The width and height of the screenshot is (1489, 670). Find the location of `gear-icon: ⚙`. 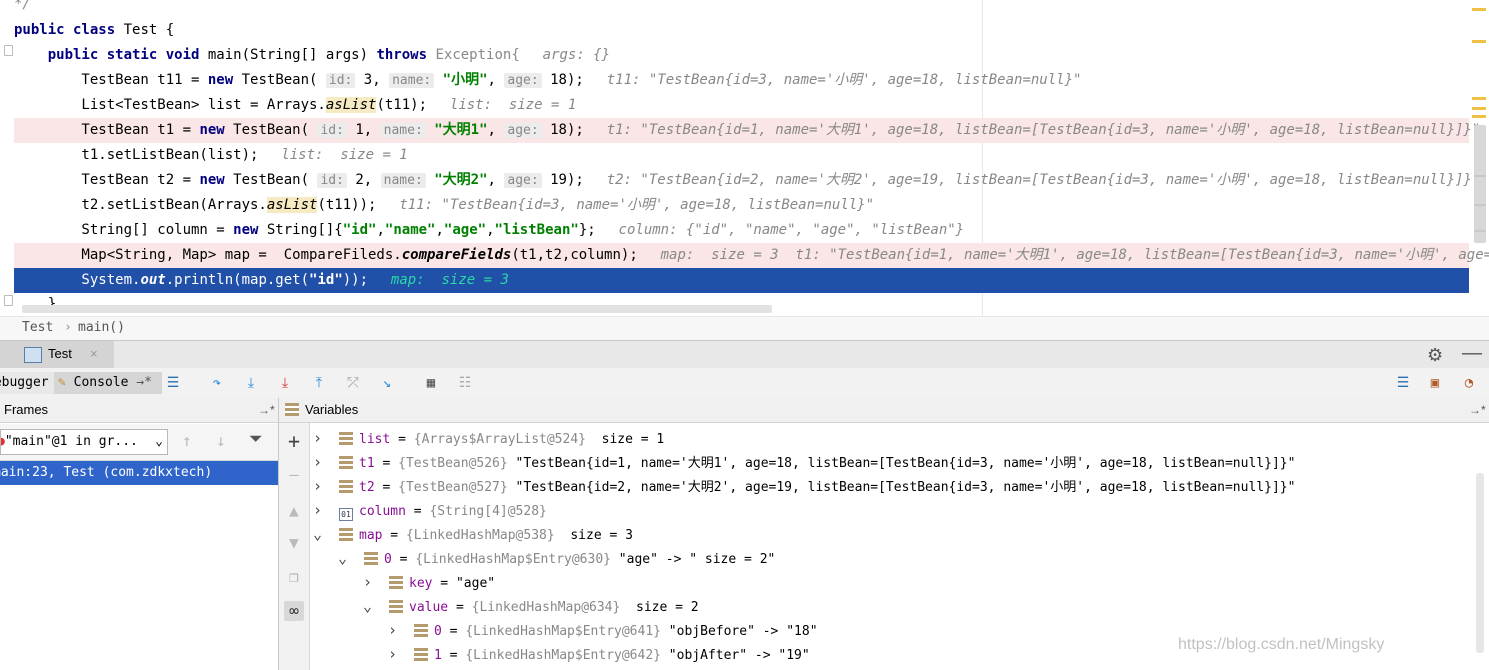

gear-icon: ⚙ is located at coordinates (1435, 355).